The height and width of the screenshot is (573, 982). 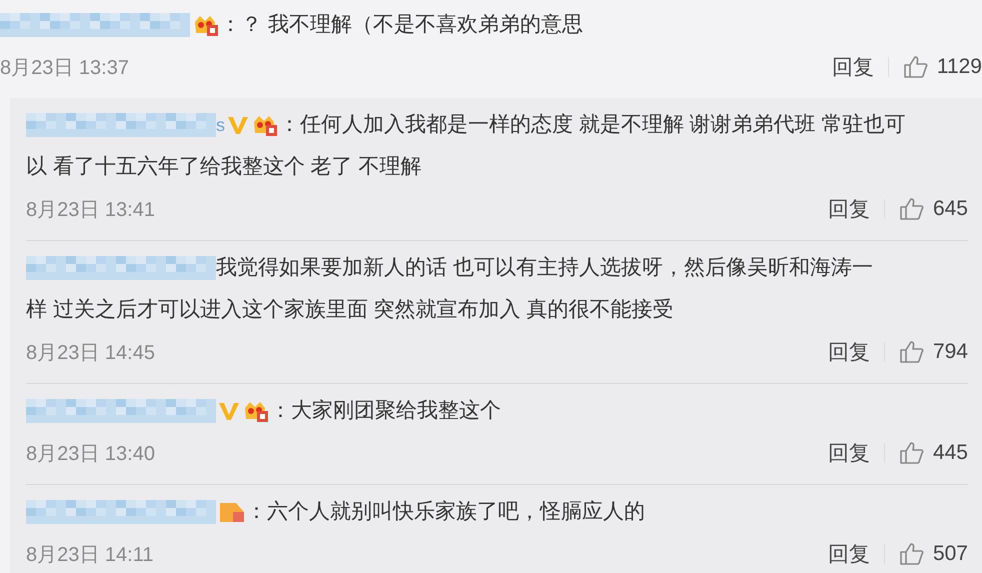 What do you see at coordinates (90, 555) in the screenshot?
I see `comment-time: 8月23日 14:11` at bounding box center [90, 555].